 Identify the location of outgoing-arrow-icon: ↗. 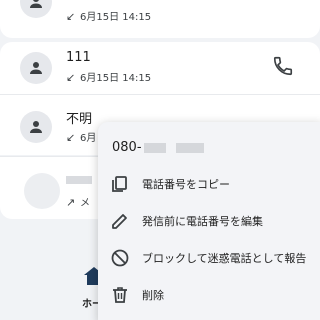
(71, 202).